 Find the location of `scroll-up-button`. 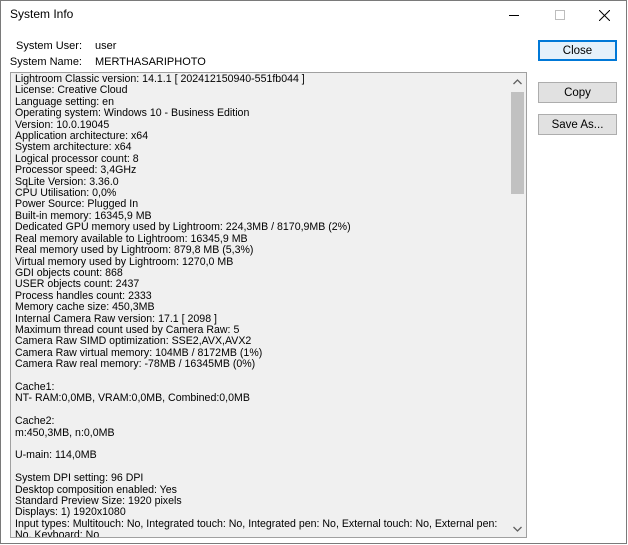

scroll-up-button is located at coordinates (517, 81).